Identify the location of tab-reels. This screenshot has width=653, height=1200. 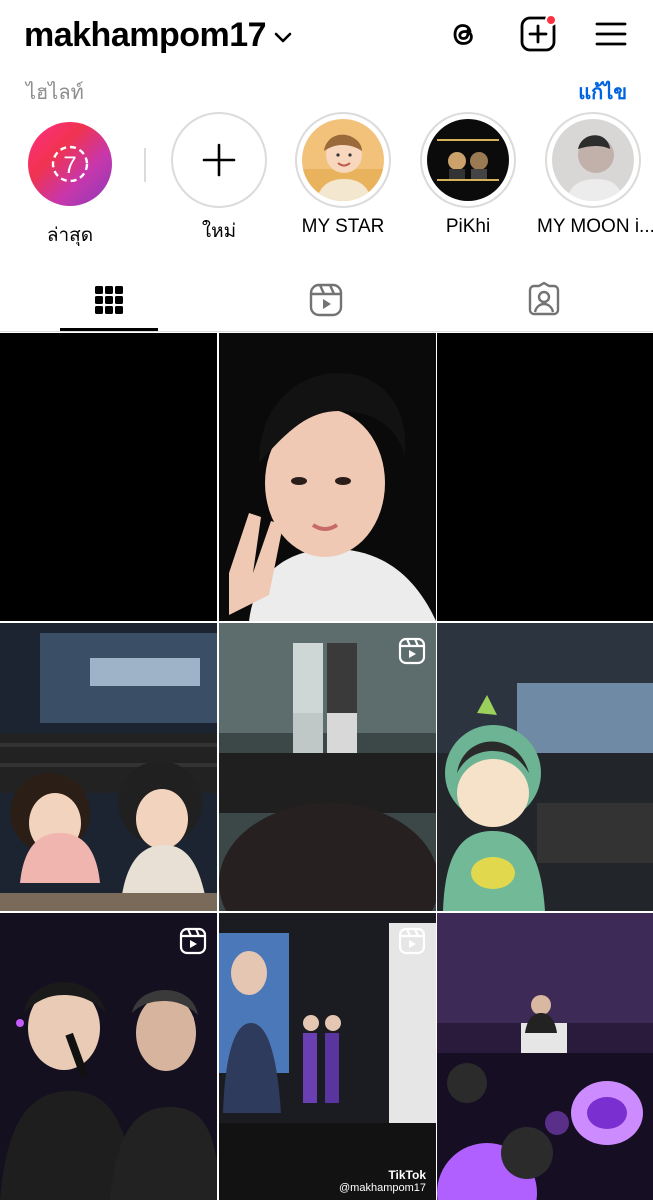
(326, 300).